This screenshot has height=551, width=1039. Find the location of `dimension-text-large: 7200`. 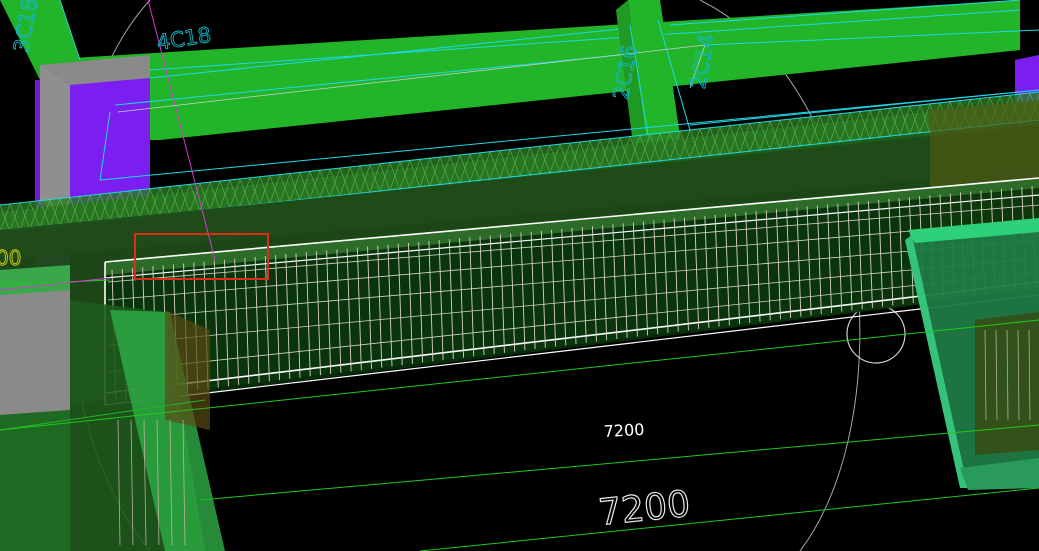

dimension-text-large: 7200 is located at coordinates (644, 509).